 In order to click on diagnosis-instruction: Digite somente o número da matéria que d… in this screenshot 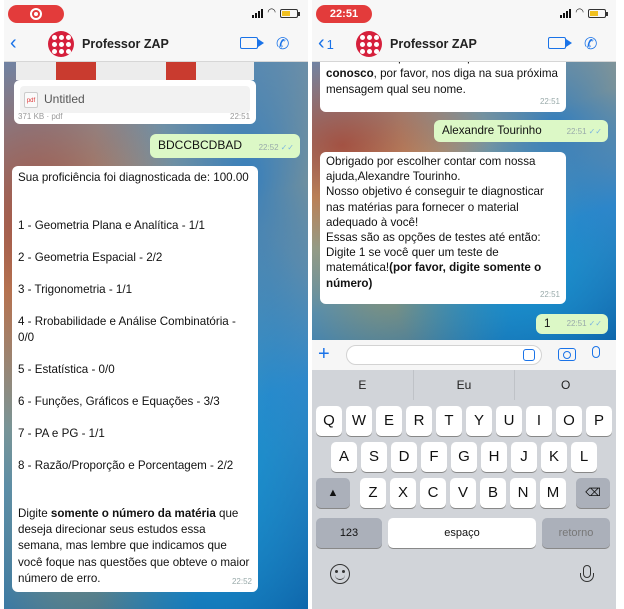, I will do `click(134, 546)`.